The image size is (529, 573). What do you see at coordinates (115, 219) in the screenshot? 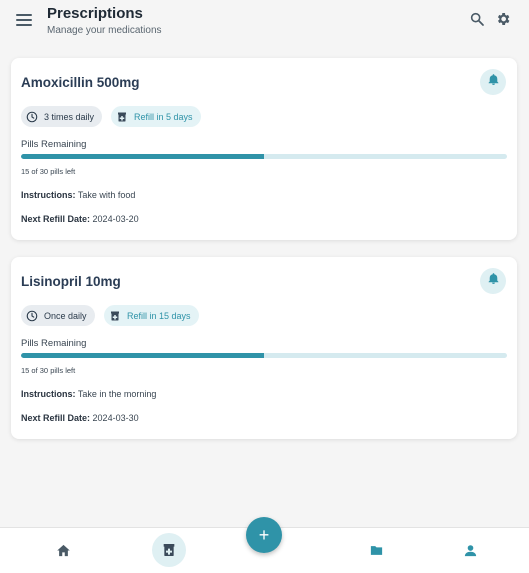
I see `refill-date-value: 2024-03-20` at bounding box center [115, 219].